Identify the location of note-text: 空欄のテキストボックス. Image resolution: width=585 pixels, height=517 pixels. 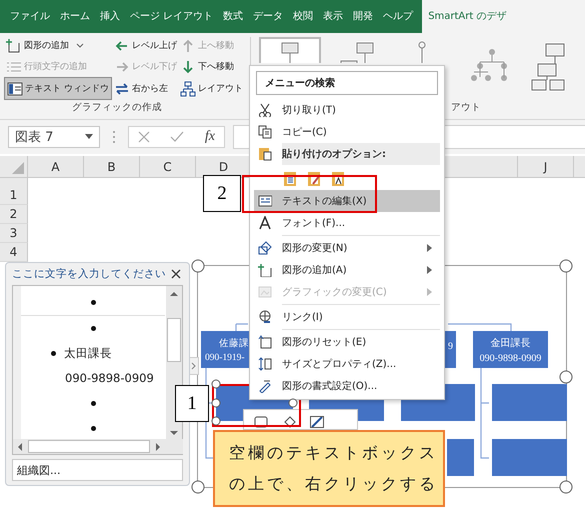
(333, 454).